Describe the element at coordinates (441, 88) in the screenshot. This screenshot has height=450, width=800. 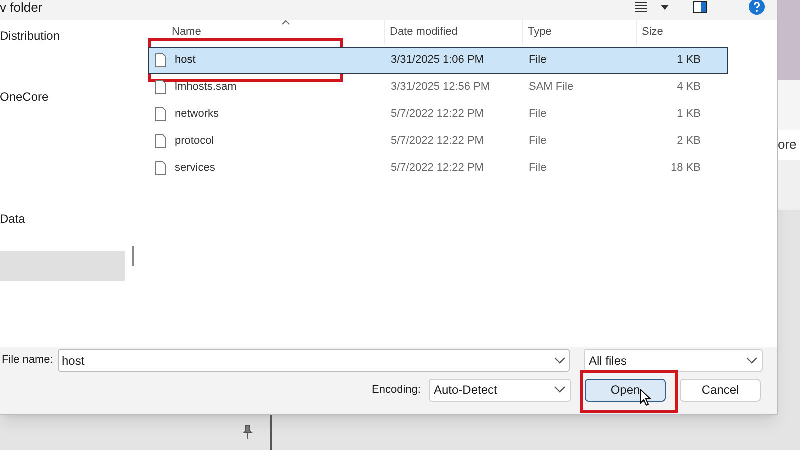
I see `date-cell-text: 3/31/2025 12:56 PM` at that location.